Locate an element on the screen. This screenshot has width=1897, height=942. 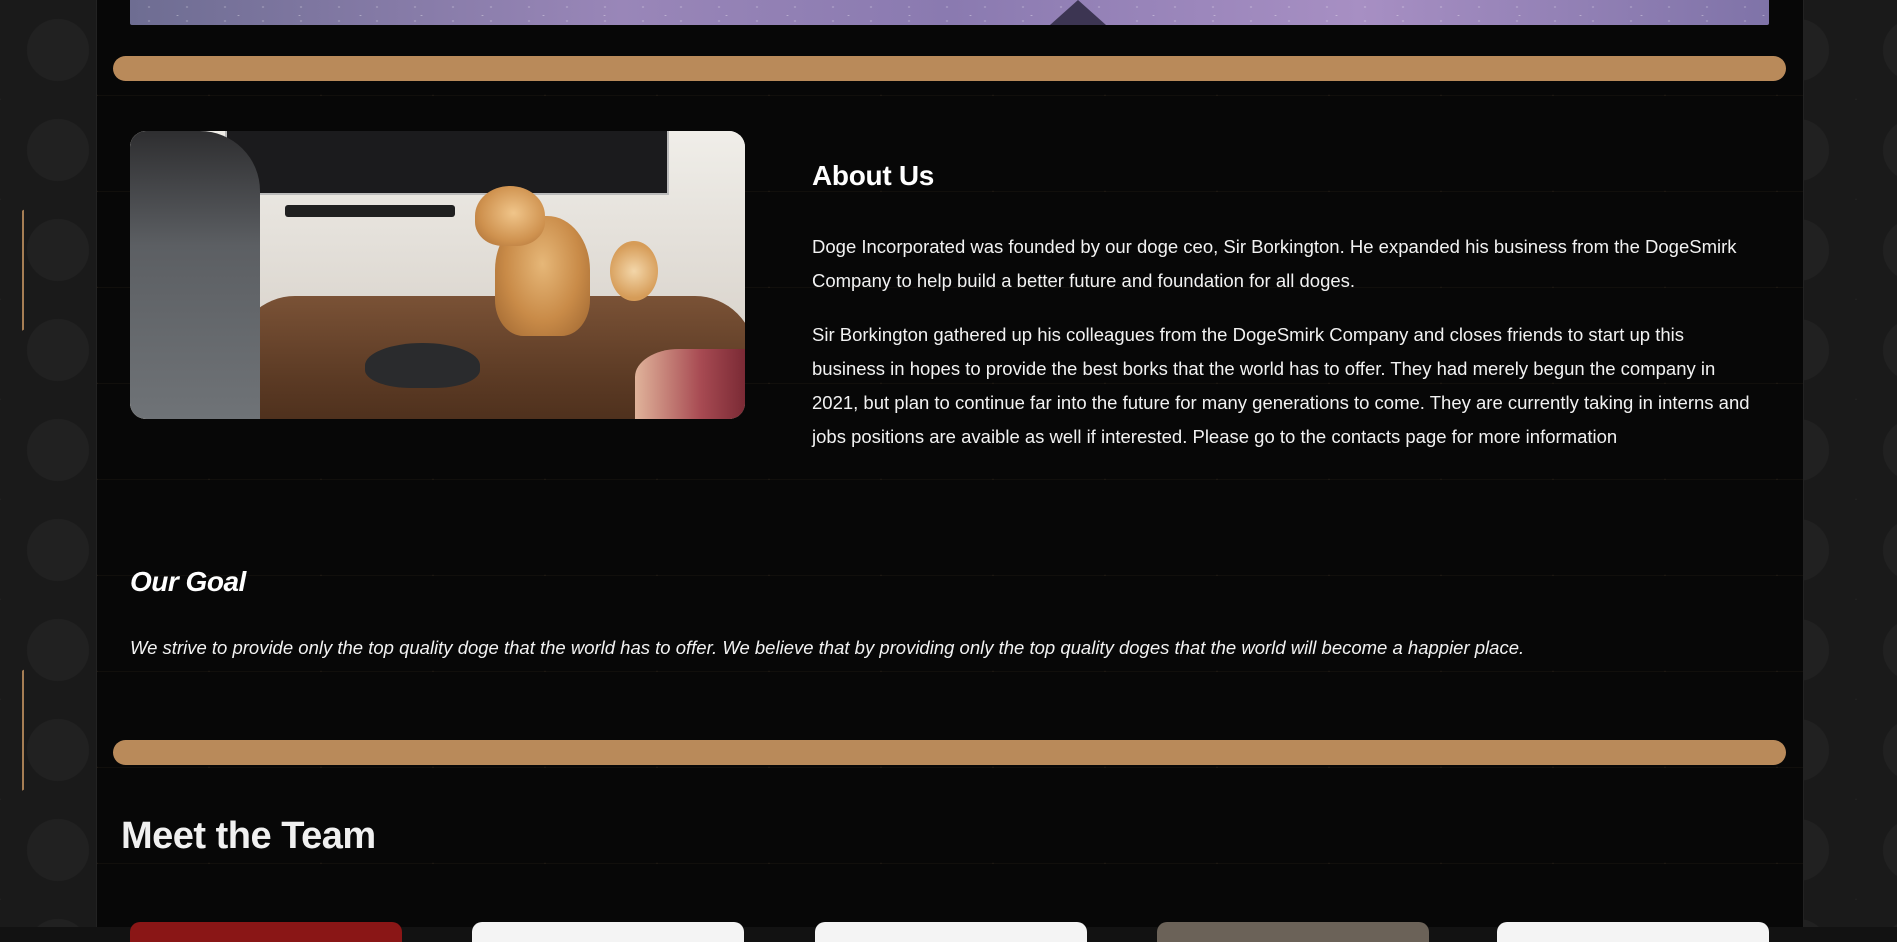
photo-conference-device is located at coordinates (422, 365).